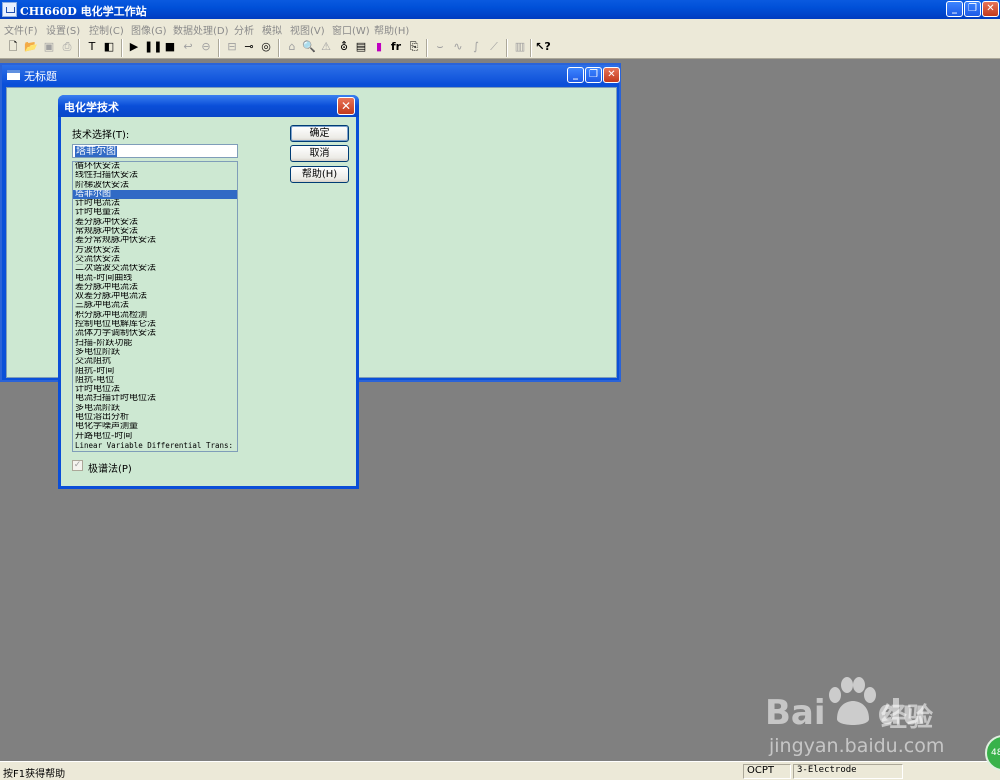 This screenshot has width=1000, height=780. I want to click on technique-list-item: 积分脉冲电流检测, so click(155, 315).